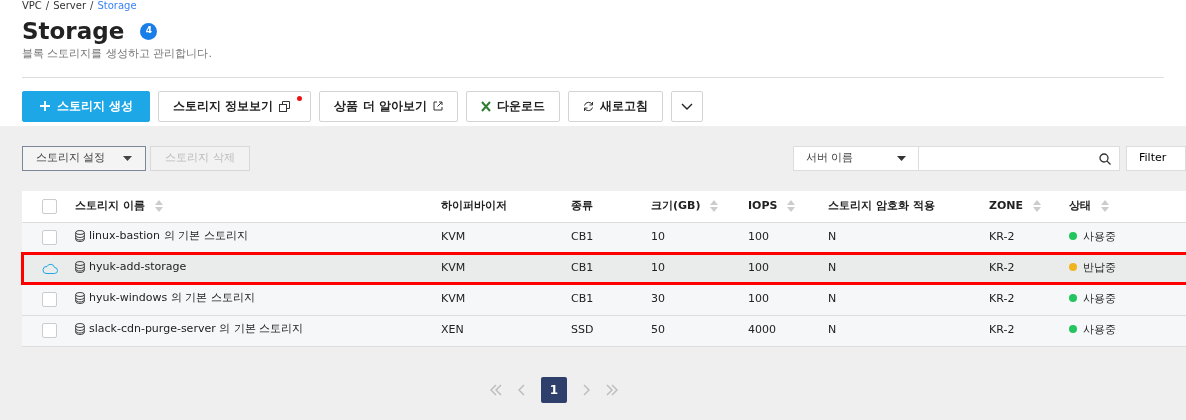 Image resolution: width=1186 pixels, height=420 pixels. I want to click on table-cell: XEN, so click(452, 330).